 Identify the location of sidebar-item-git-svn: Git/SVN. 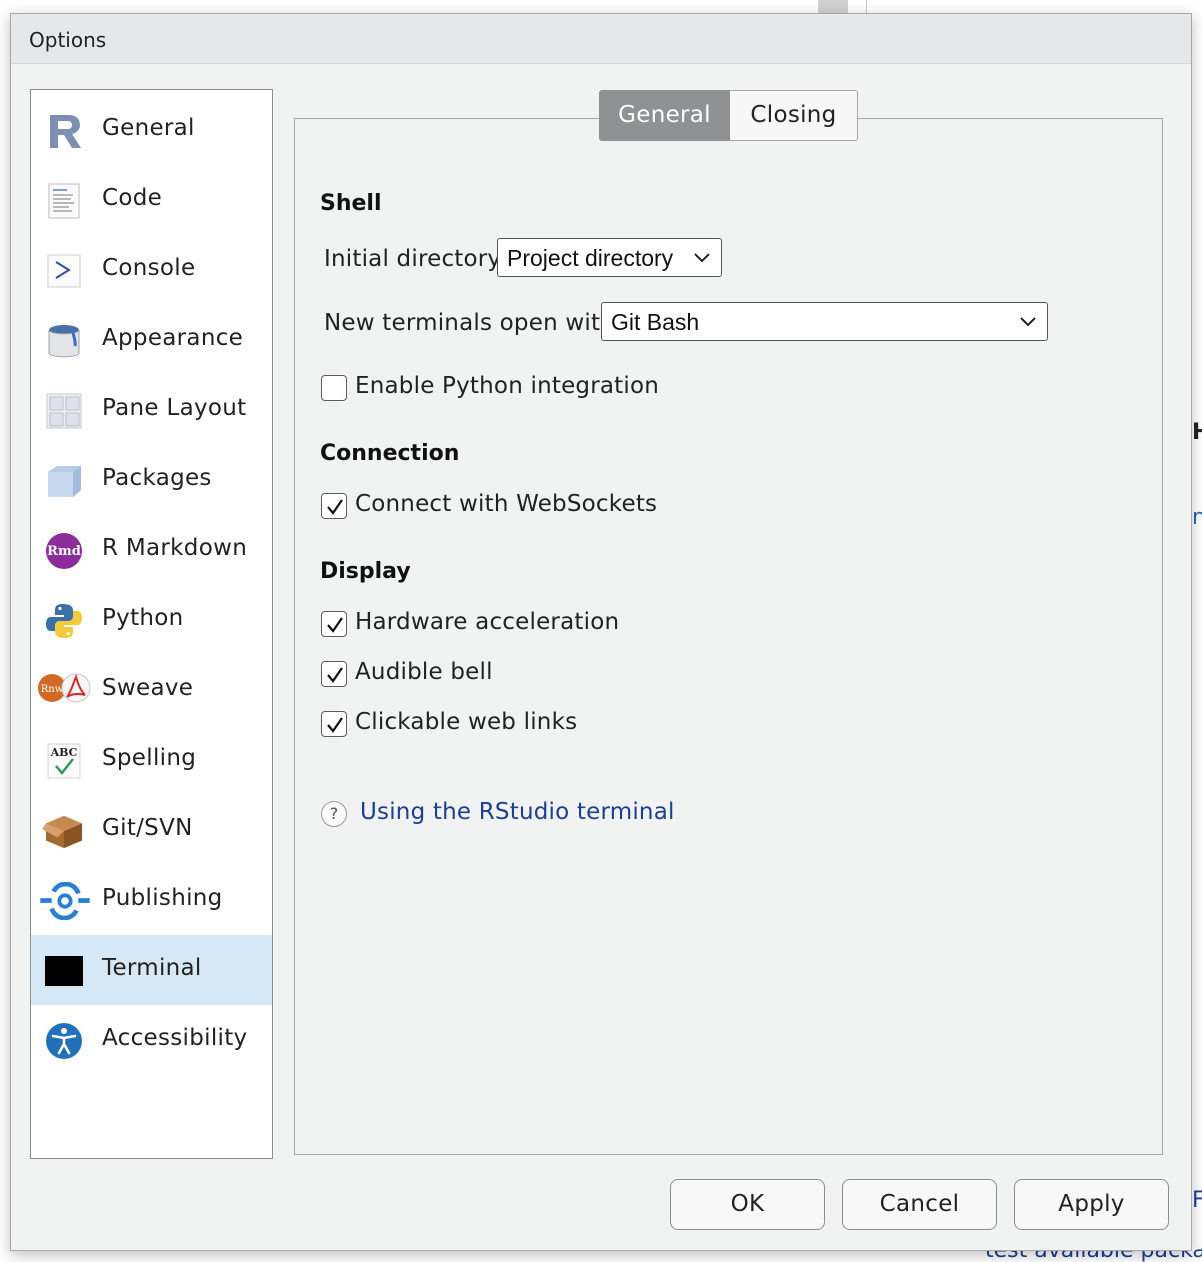
(151, 830).